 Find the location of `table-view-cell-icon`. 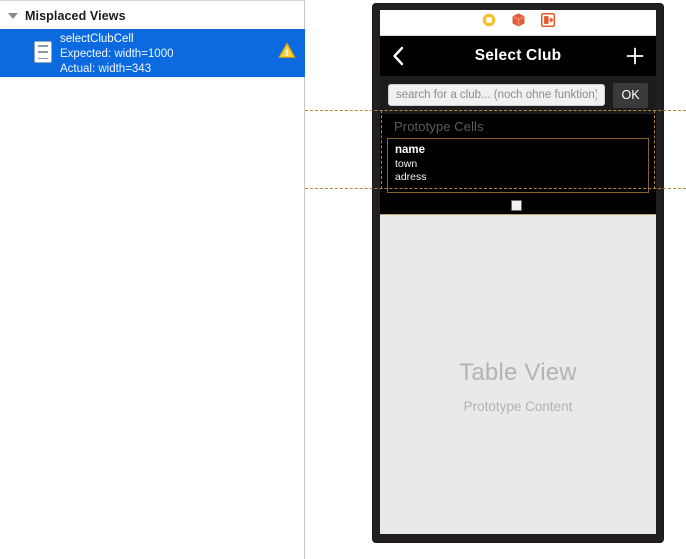

table-view-cell-icon is located at coordinates (43, 52).